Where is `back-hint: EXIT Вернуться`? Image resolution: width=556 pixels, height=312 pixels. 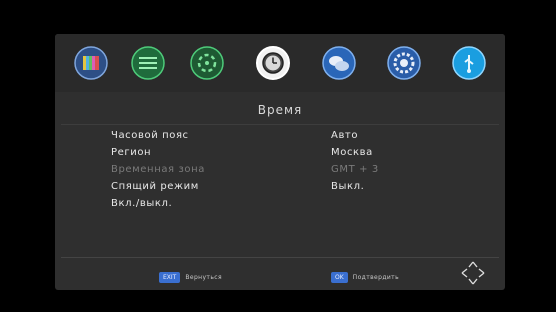 back-hint: EXIT Вернуться is located at coordinates (190, 277).